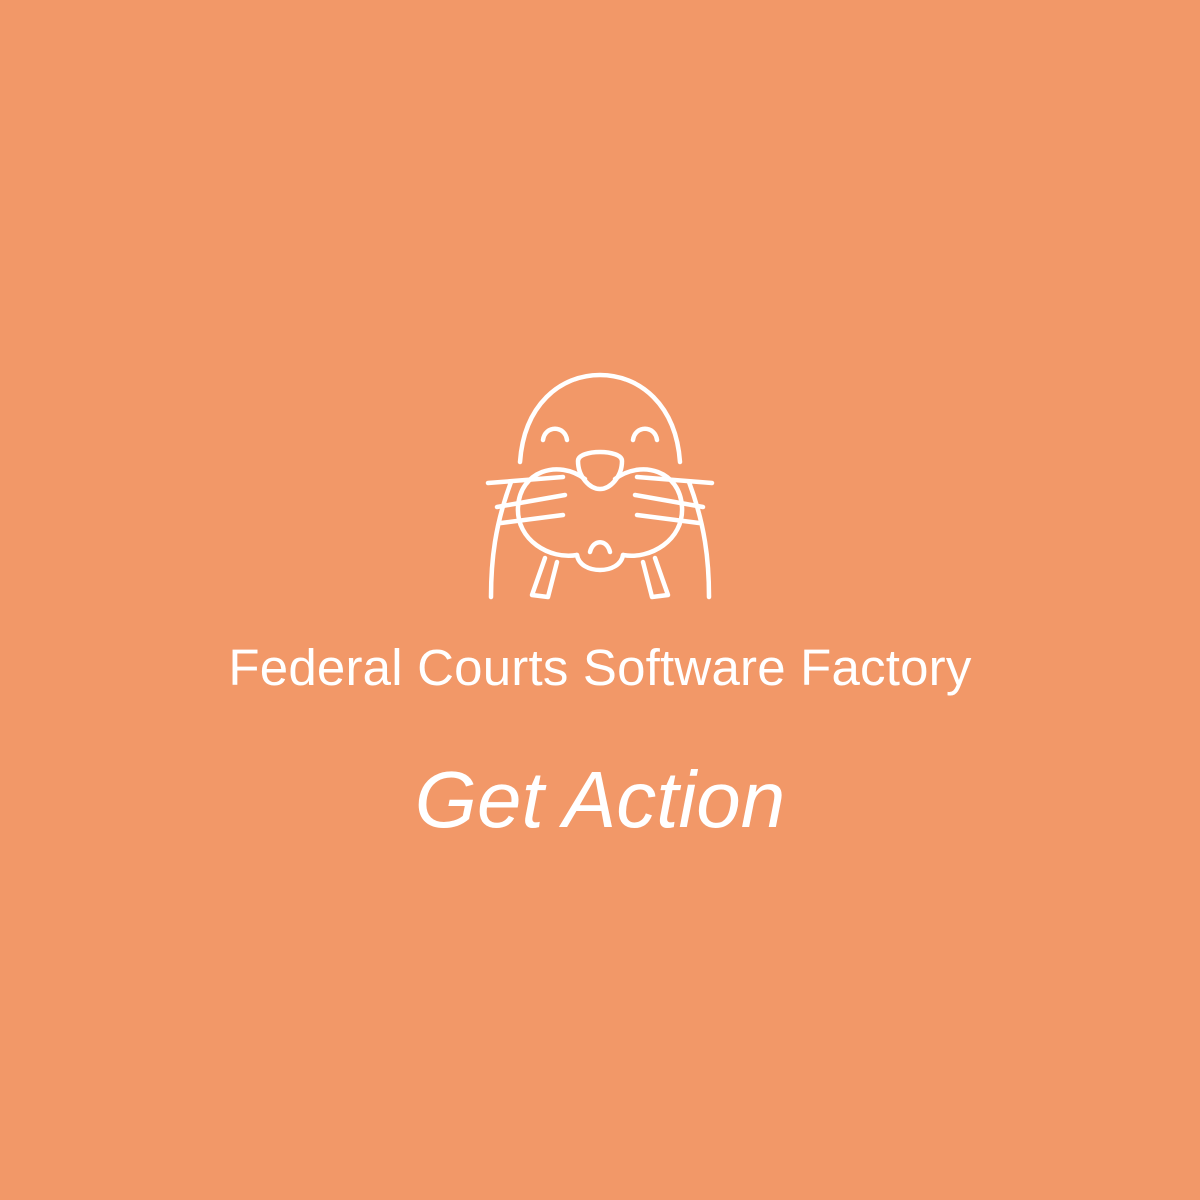 This screenshot has width=1200, height=1200. Describe the element at coordinates (600, 667) in the screenshot. I see `organization-name: Federal Courts Software Factory` at that location.